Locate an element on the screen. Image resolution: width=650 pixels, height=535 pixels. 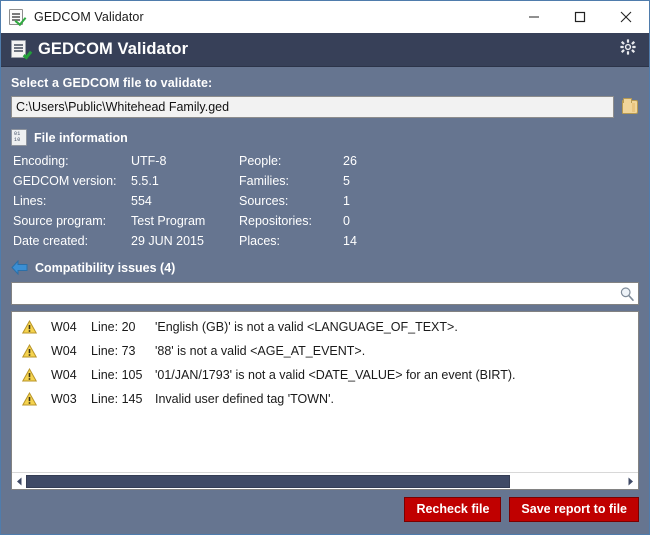
folder-icon is located at coordinates (629, 107).